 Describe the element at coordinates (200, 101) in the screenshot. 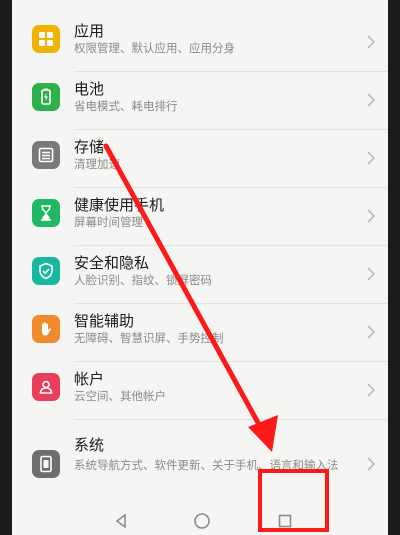

I see `settings-item-battery: 电池 省电模式、耗电排行` at that location.